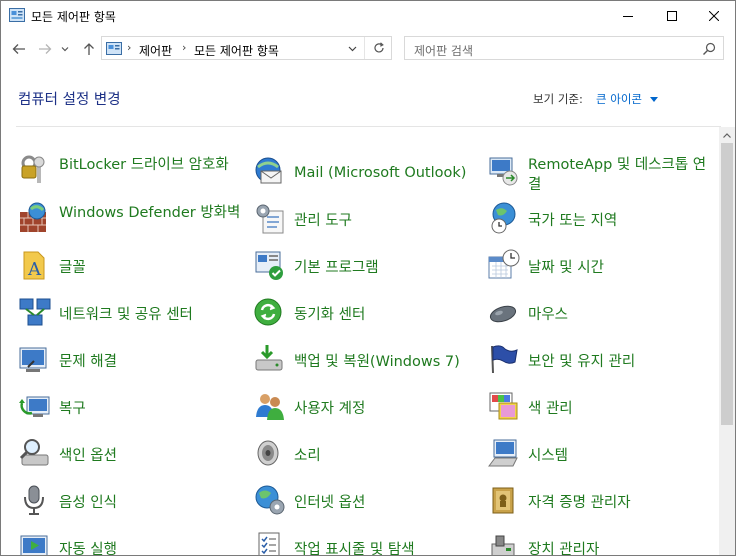  I want to click on mouse-icon, so click(503, 314).